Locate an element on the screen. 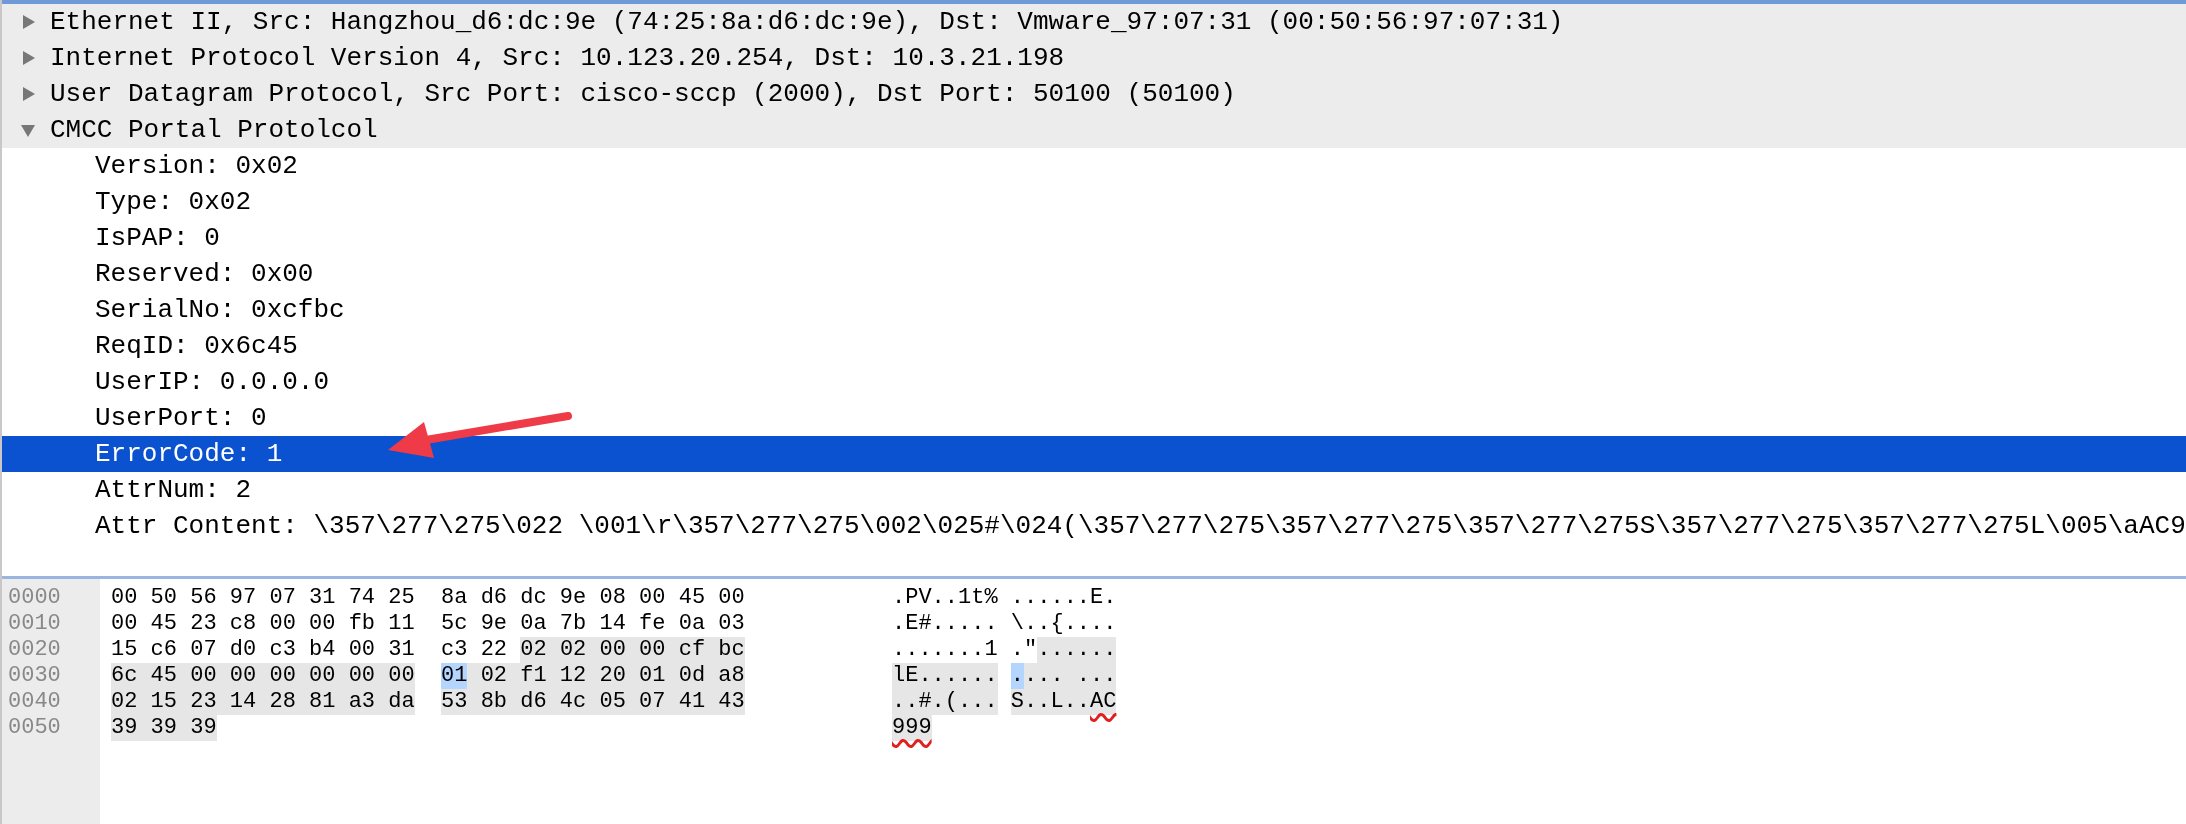 Image resolution: width=2186 pixels, height=824 pixels. hex-bytes: 6c 45 00 00 00 00 00 00 is located at coordinates (263, 676).